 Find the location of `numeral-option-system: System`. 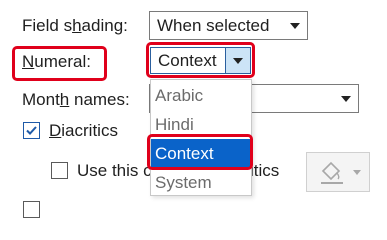

numeral-option-system: System is located at coordinates (201, 182).